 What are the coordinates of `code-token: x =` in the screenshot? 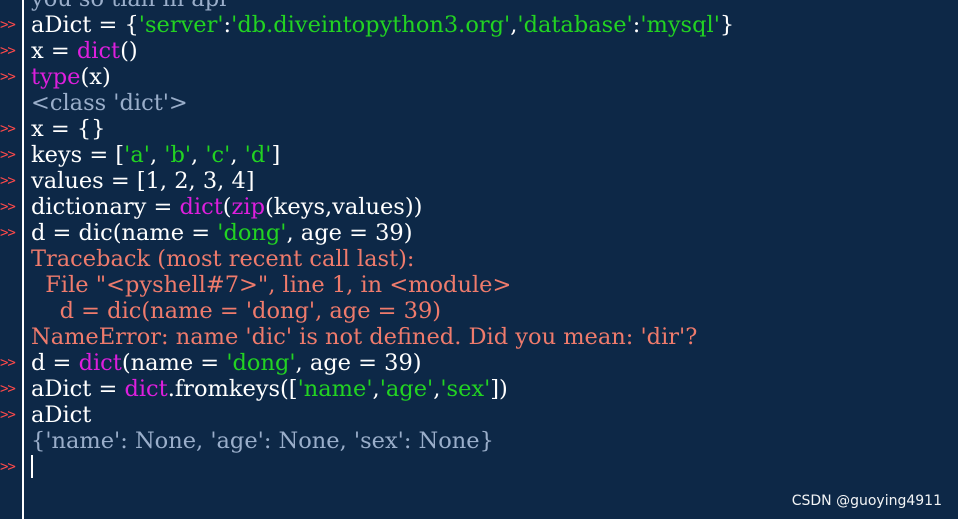 It's located at (54, 51).